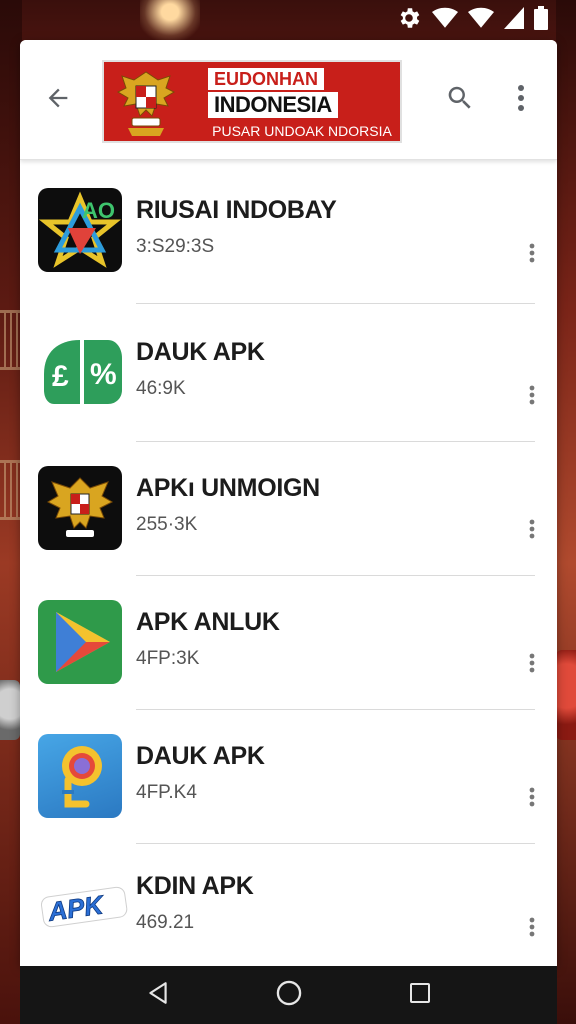 The height and width of the screenshot is (1024, 576). I want to click on star-logo-icon: AO, so click(80, 230).